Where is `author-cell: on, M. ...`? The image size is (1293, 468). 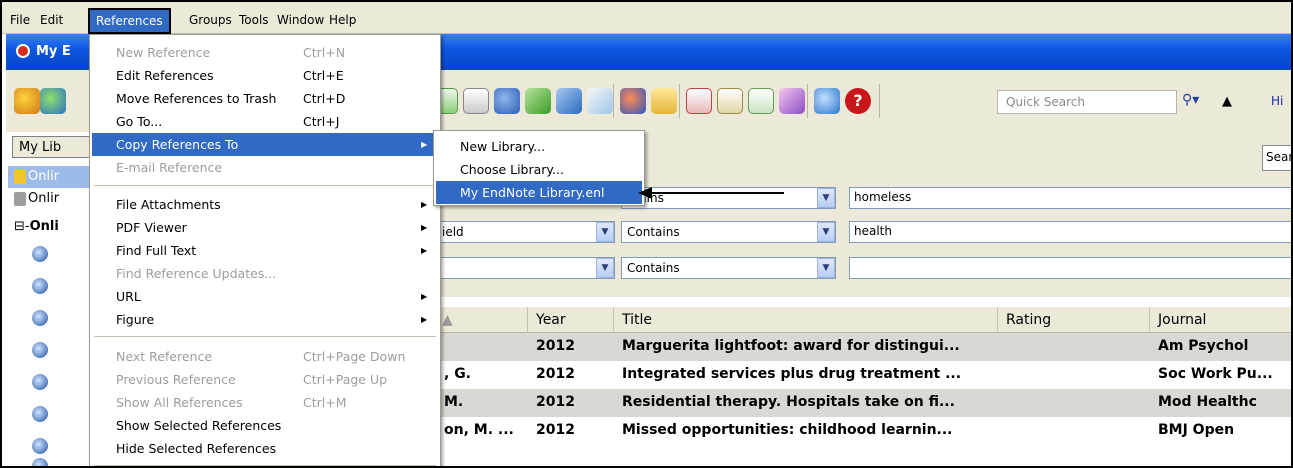
author-cell: on, M. ... is located at coordinates (479, 430).